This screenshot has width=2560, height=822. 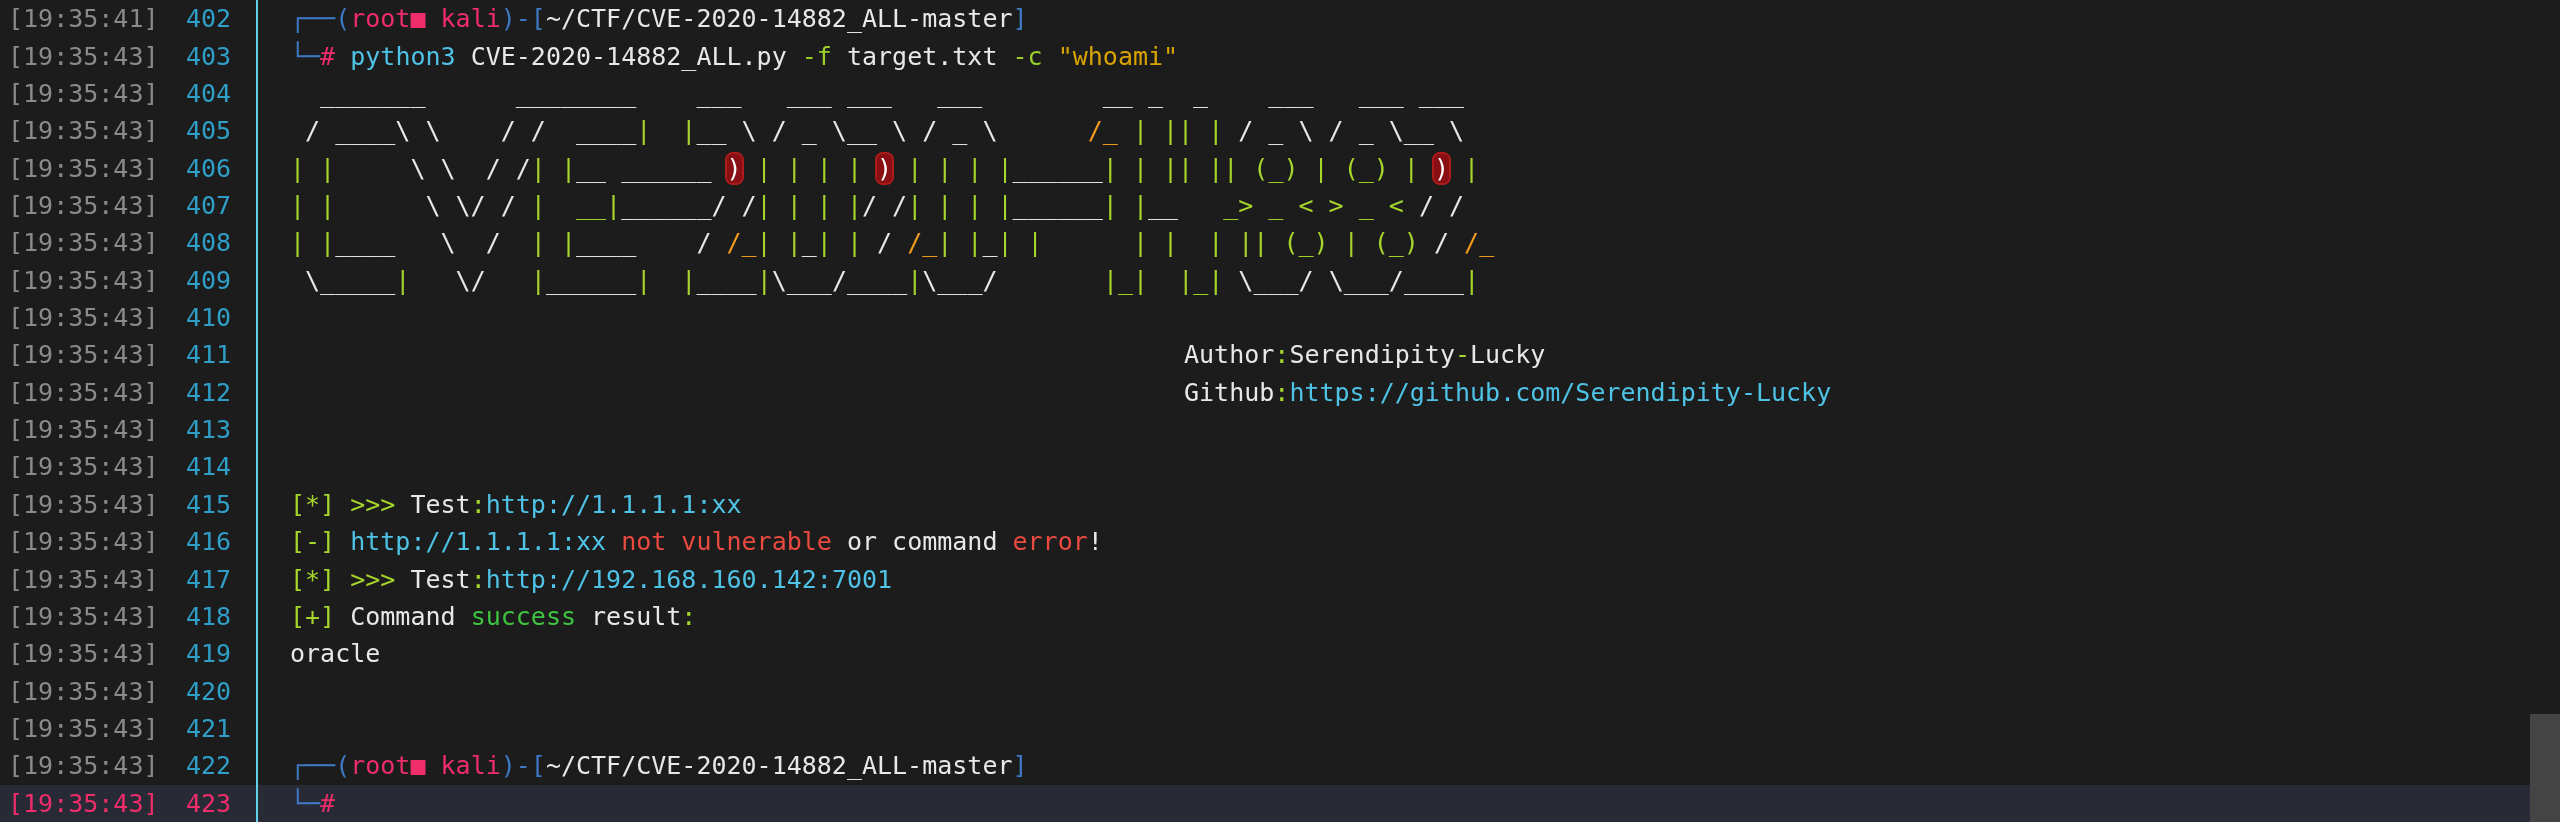 I want to click on terminal-line: Author:Serendipity-Lucky, so click(x=1364, y=355).